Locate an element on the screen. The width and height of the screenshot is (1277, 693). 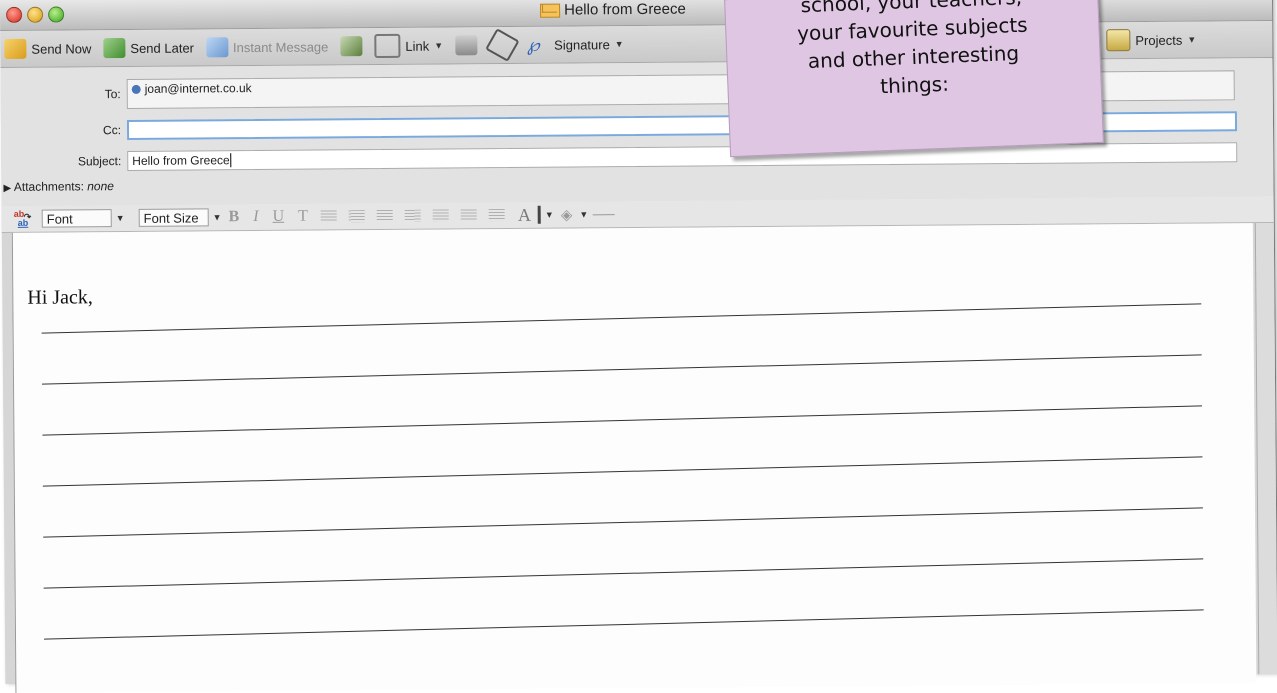
window-controls is located at coordinates (35, 14).